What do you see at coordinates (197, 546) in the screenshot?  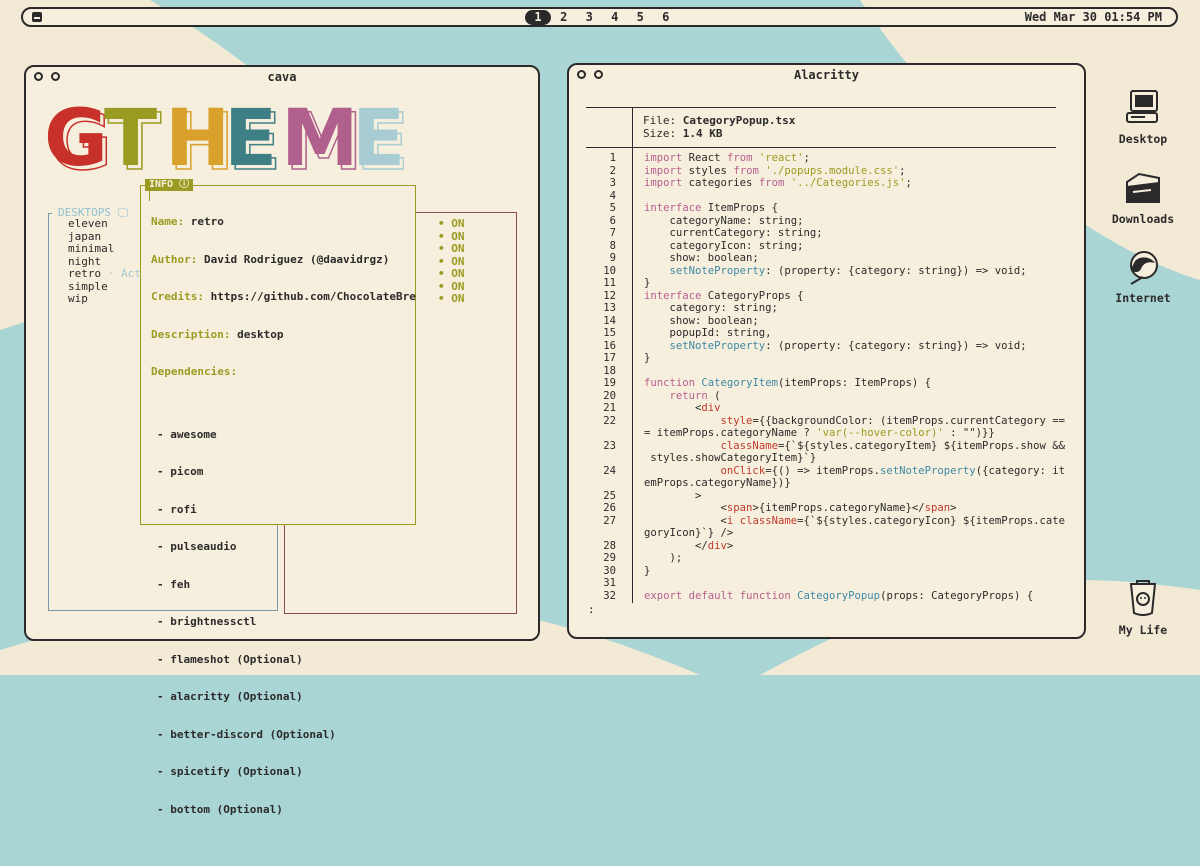 I see `dependency-item: - pulseaudio` at bounding box center [197, 546].